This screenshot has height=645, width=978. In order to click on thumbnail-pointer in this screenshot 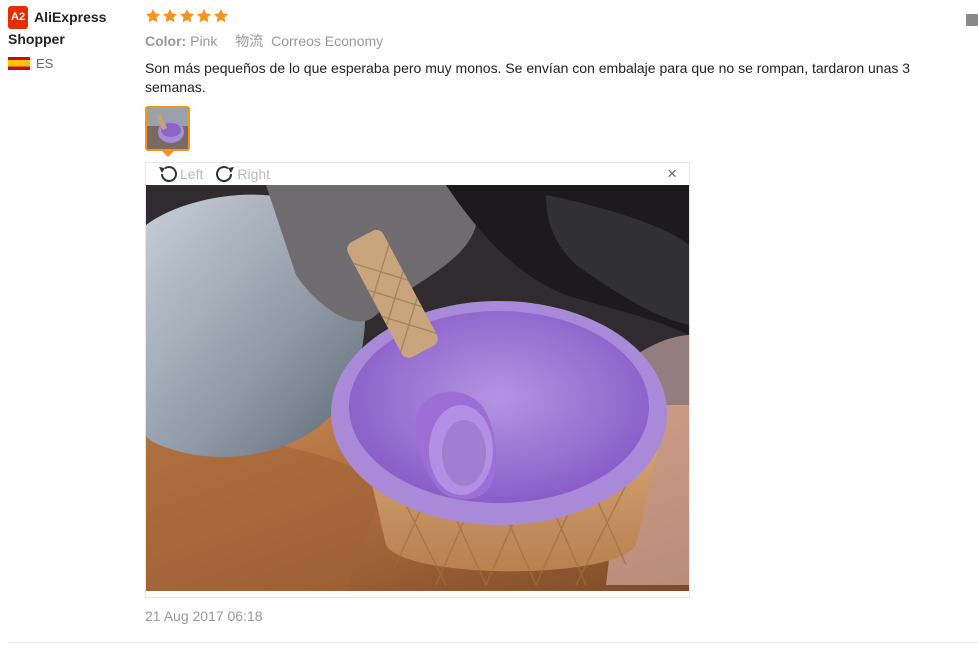, I will do `click(168, 154)`.